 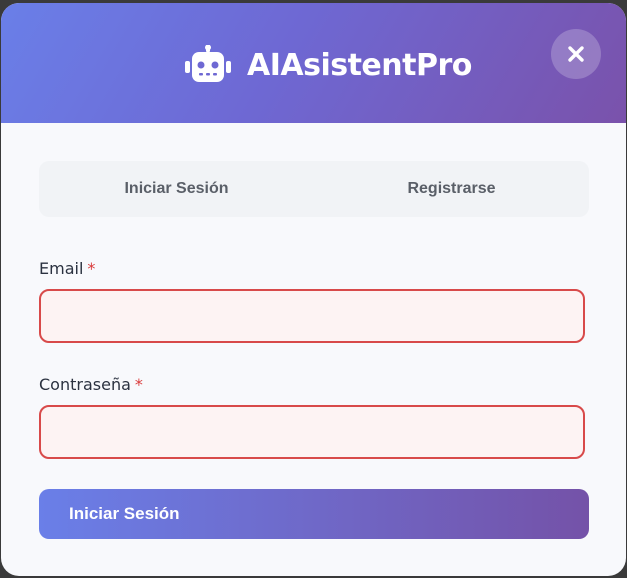 What do you see at coordinates (312, 316) in the screenshot?
I see `email-input` at bounding box center [312, 316].